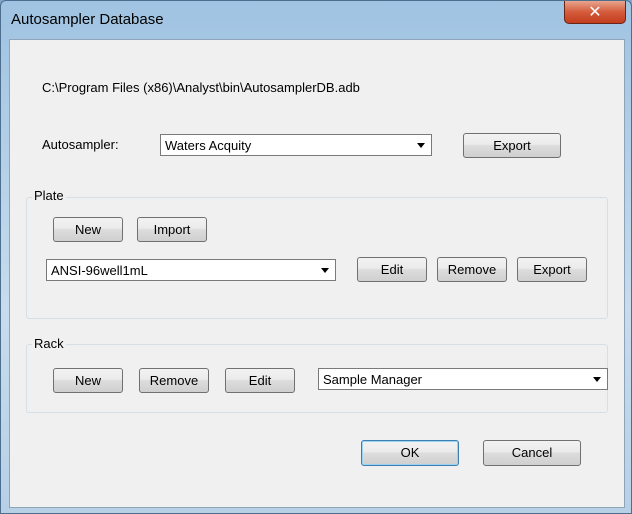 Image resolution: width=632 pixels, height=514 pixels. Describe the element at coordinates (532, 453) in the screenshot. I see `cancel-button: Cancel` at that location.